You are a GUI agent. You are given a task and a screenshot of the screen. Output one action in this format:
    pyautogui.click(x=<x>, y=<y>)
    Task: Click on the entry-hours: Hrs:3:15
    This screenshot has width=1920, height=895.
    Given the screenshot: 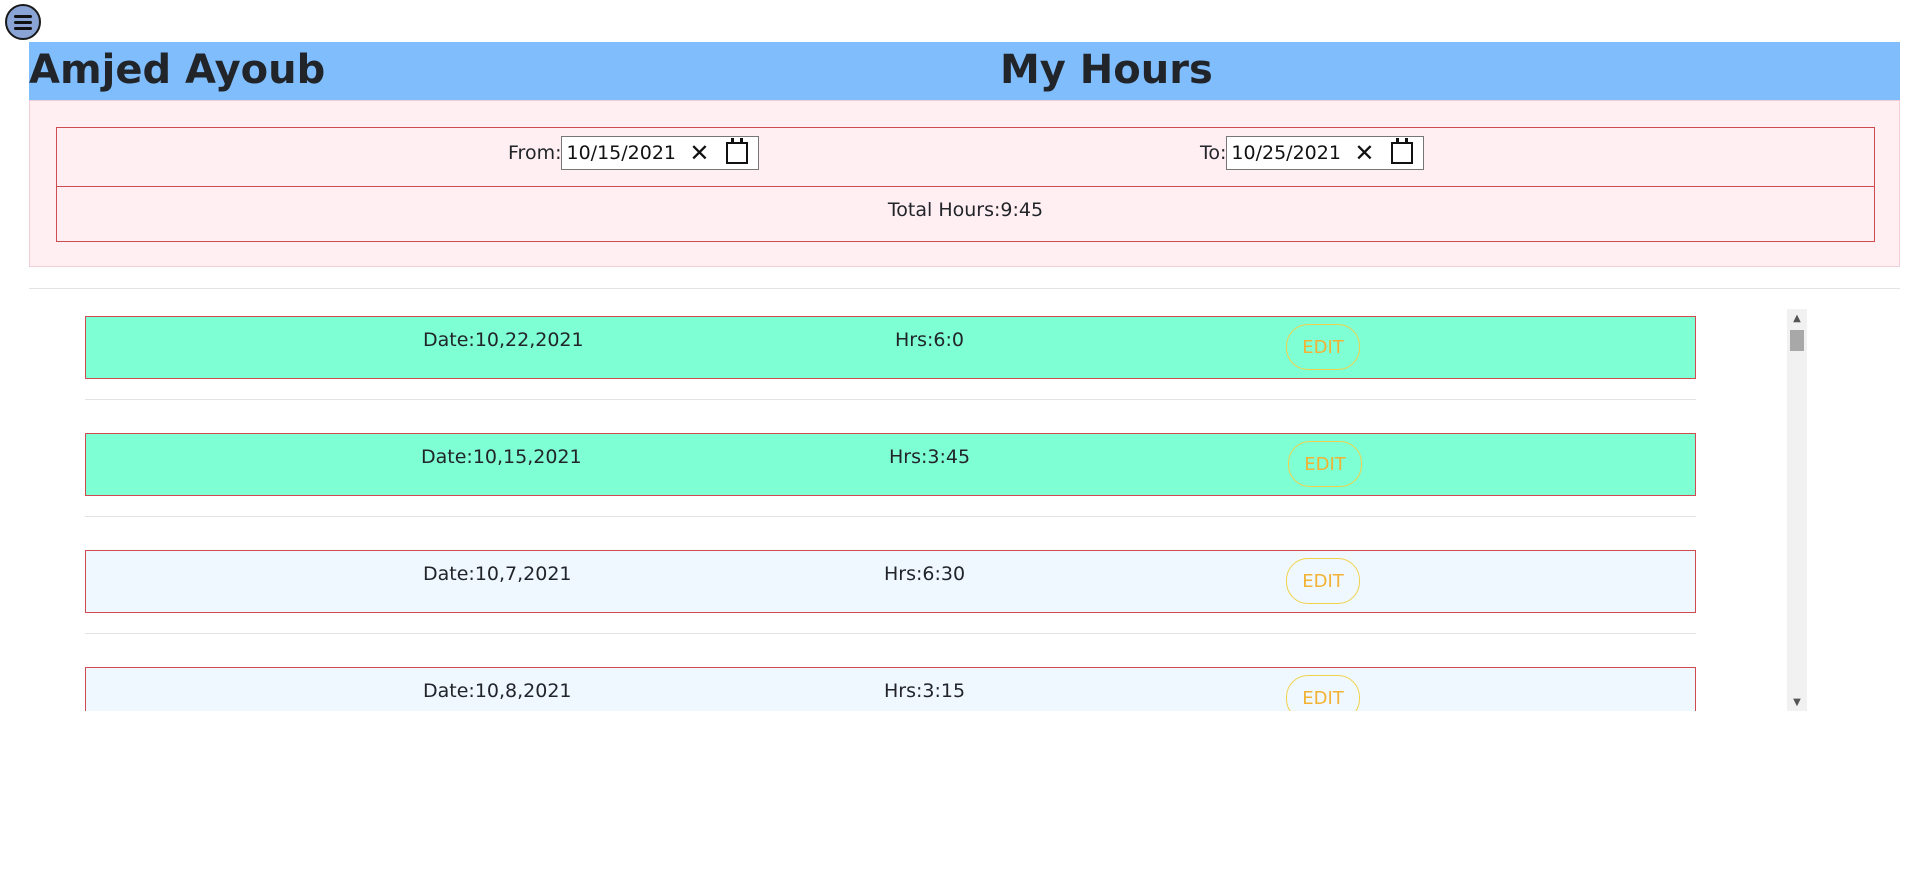 What is the action you would take?
    pyautogui.click(x=925, y=691)
    